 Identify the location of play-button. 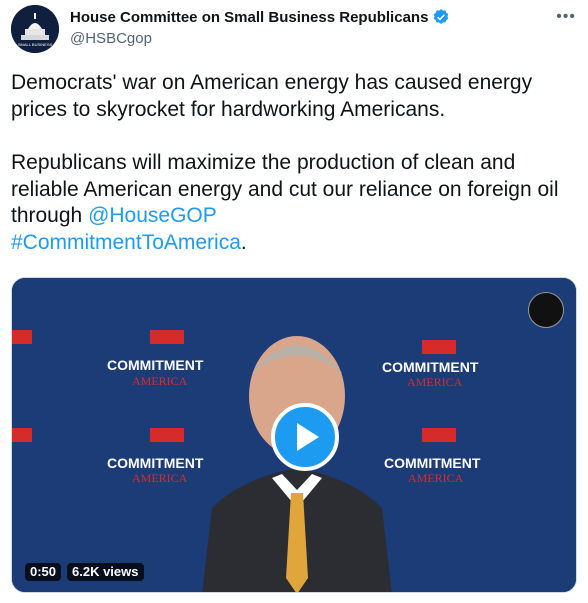
(305, 437).